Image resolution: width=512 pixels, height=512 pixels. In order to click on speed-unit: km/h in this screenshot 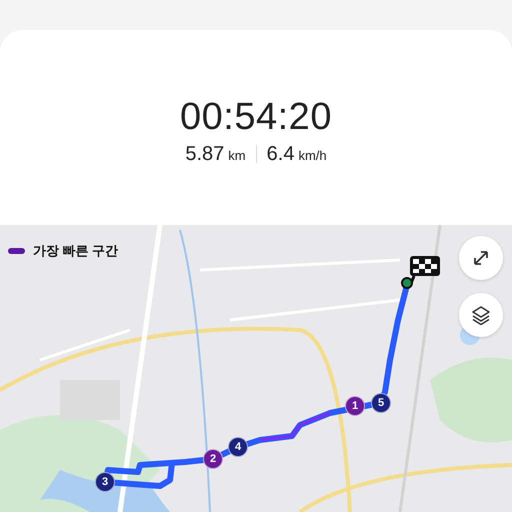, I will do `click(312, 155)`.